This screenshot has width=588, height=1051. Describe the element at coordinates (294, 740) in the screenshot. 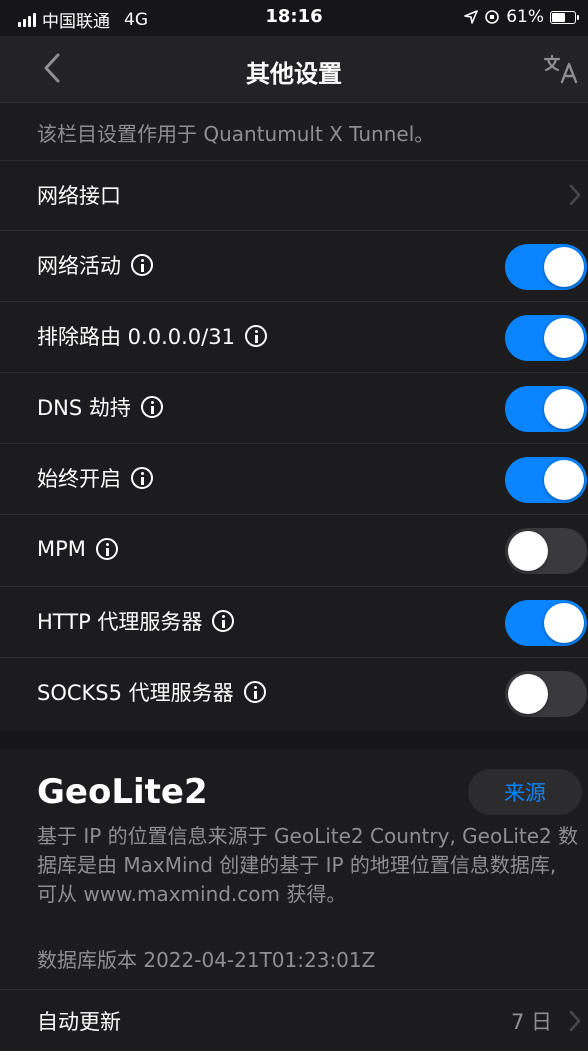

I see `section-divider` at that location.